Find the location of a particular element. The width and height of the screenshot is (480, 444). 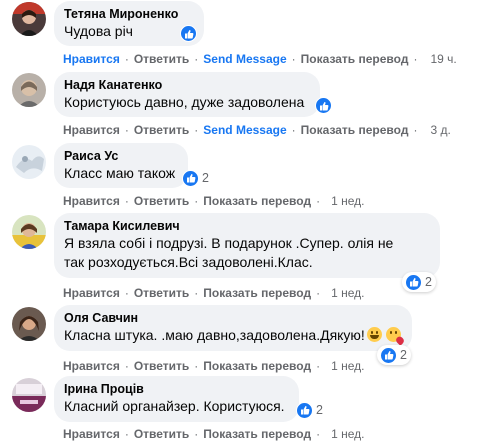

comment-bubble: Раиса Ус Класс маю також is located at coordinates (121, 165).